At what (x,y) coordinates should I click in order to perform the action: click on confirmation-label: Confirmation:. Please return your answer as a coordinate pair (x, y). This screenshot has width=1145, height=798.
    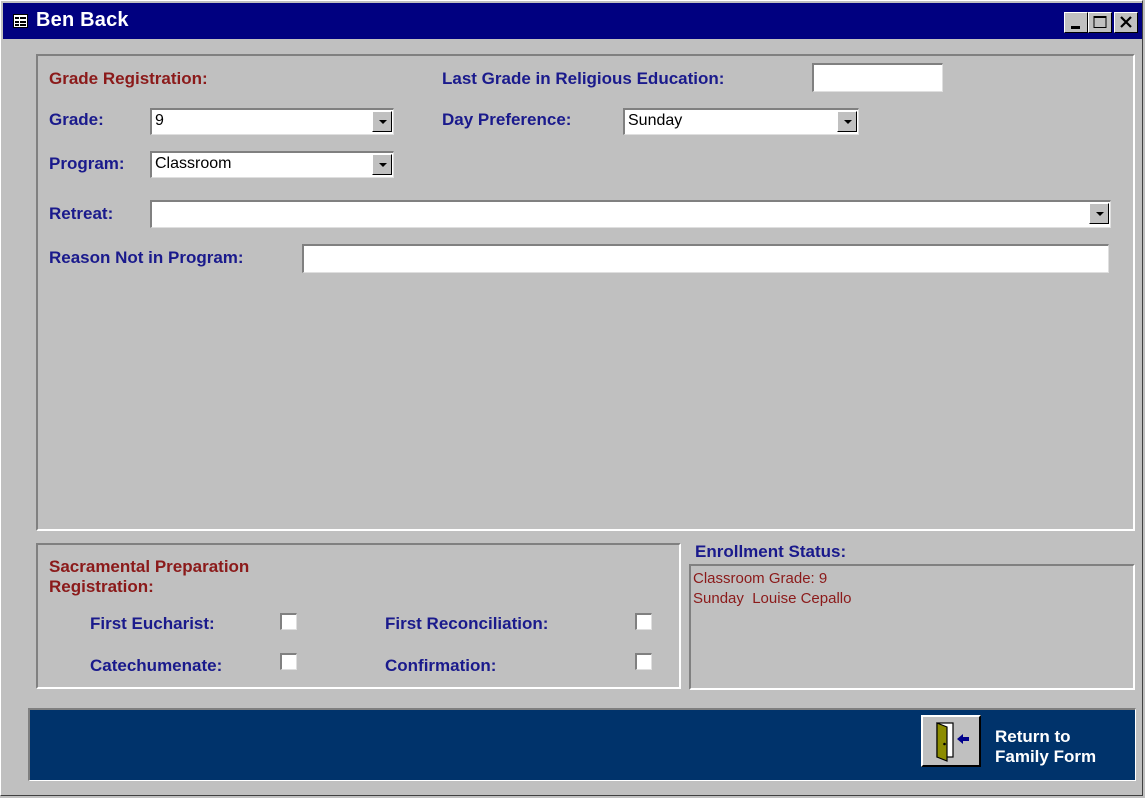
    Looking at the image, I should click on (441, 665).